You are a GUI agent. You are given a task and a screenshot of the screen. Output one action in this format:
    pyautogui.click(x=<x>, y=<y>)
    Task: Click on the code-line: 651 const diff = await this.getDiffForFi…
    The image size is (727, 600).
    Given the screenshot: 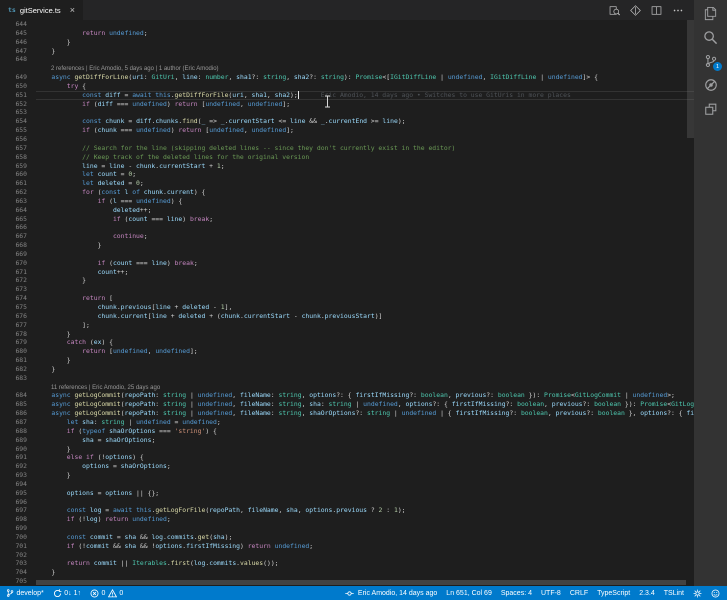 What is the action you would take?
    pyautogui.click(x=347, y=95)
    